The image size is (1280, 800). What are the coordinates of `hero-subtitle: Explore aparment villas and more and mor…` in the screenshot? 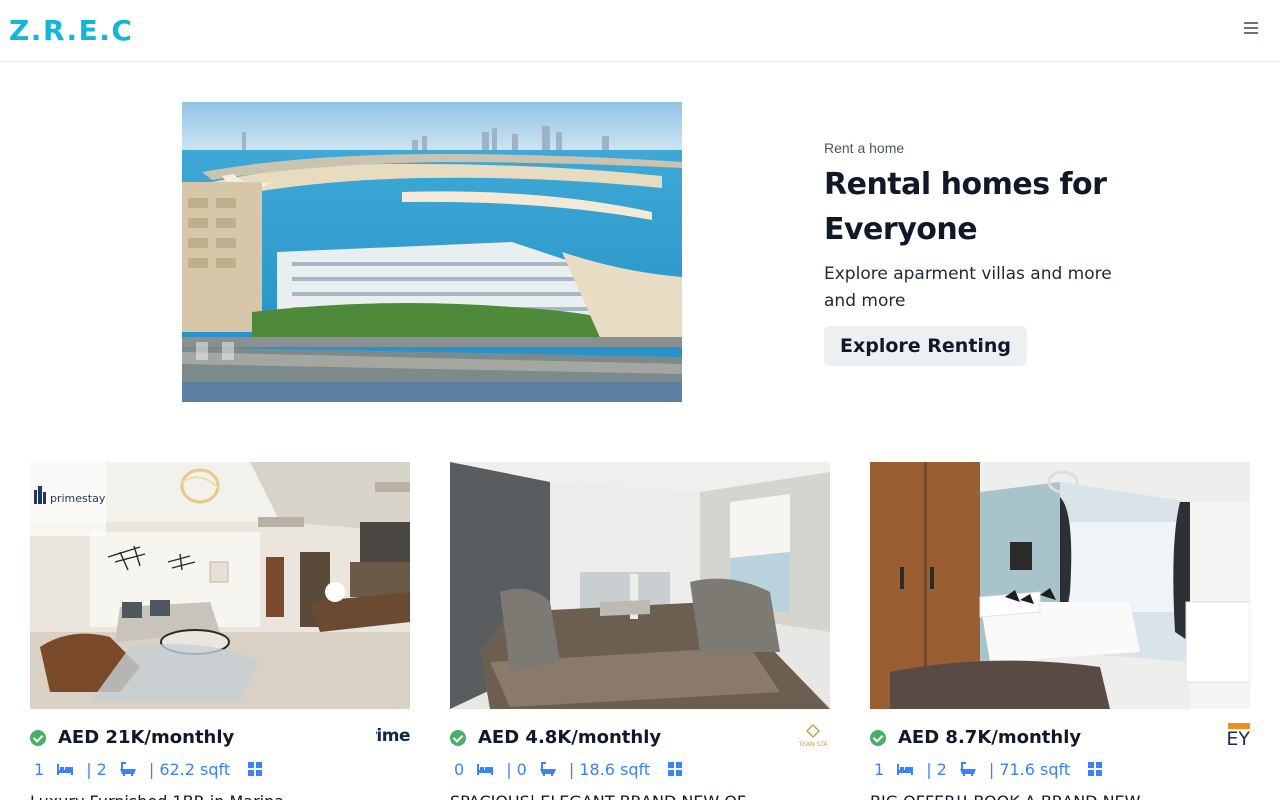 It's located at (979, 288).